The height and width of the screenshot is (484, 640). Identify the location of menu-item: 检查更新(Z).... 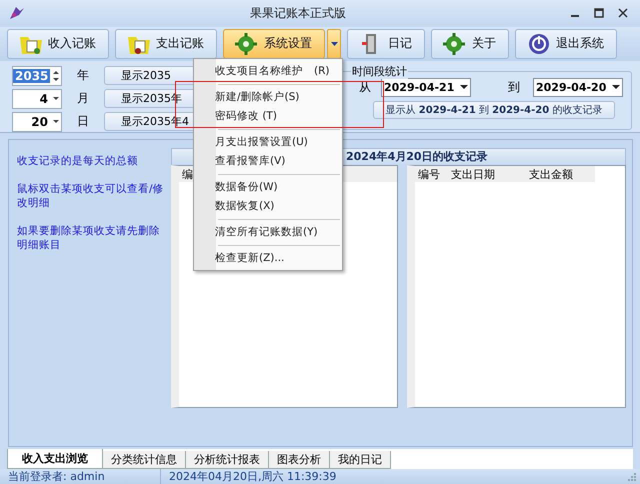
(268, 258).